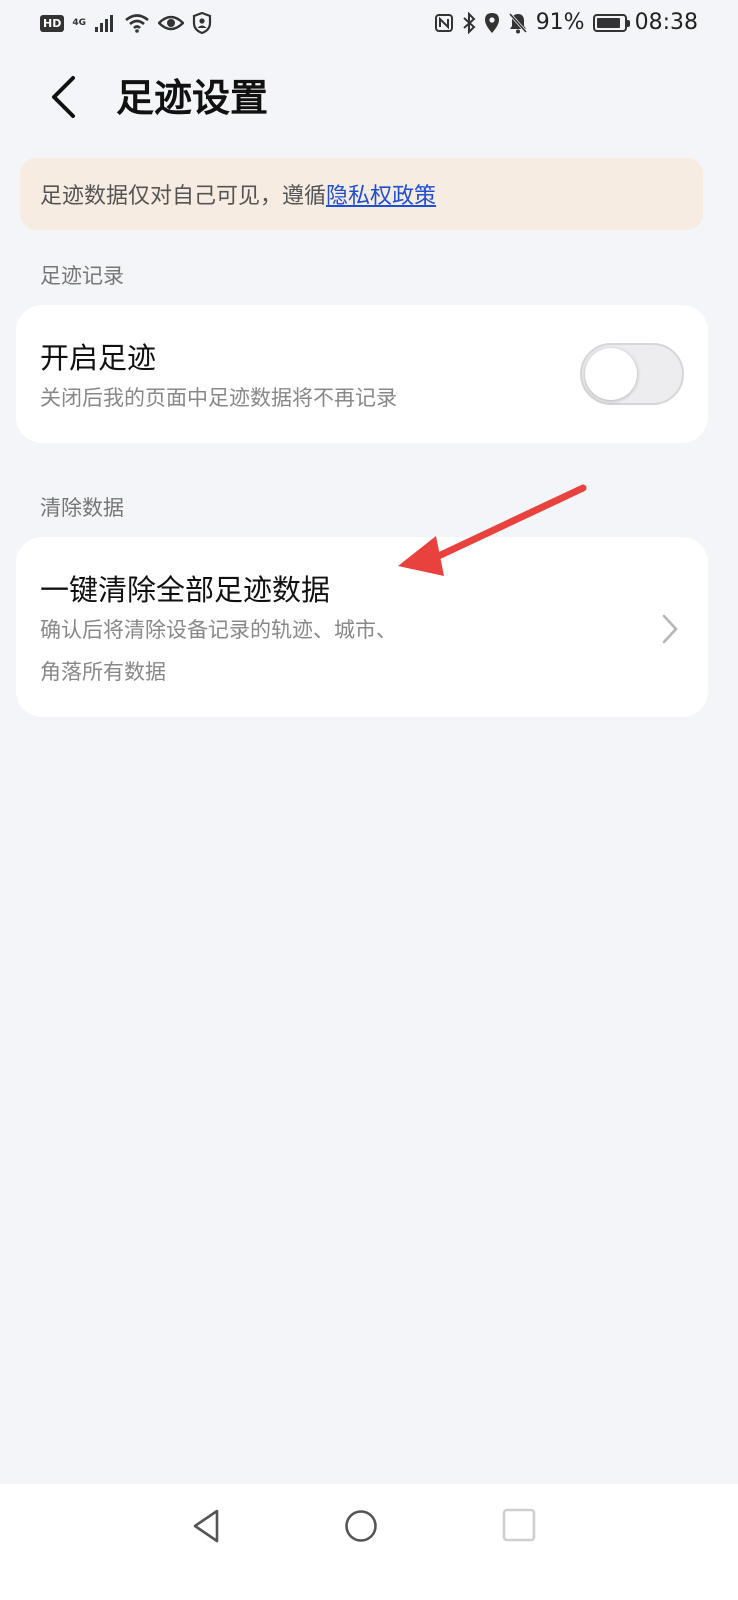 This screenshot has width=738, height=1600. Describe the element at coordinates (670, 629) in the screenshot. I see `chevron-right-icon` at that location.